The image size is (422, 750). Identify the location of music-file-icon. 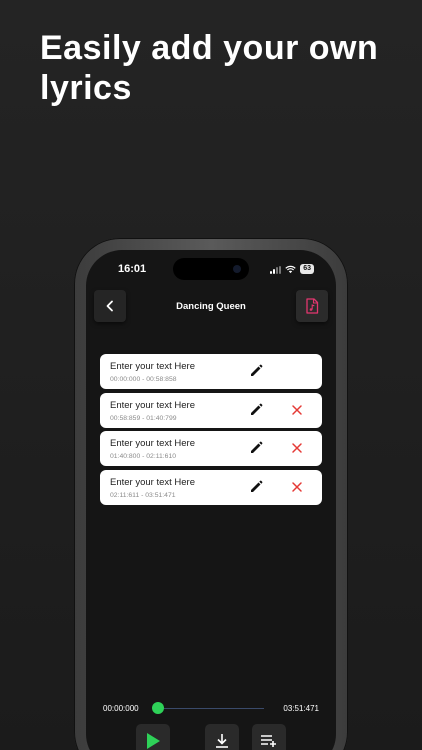
(312, 306).